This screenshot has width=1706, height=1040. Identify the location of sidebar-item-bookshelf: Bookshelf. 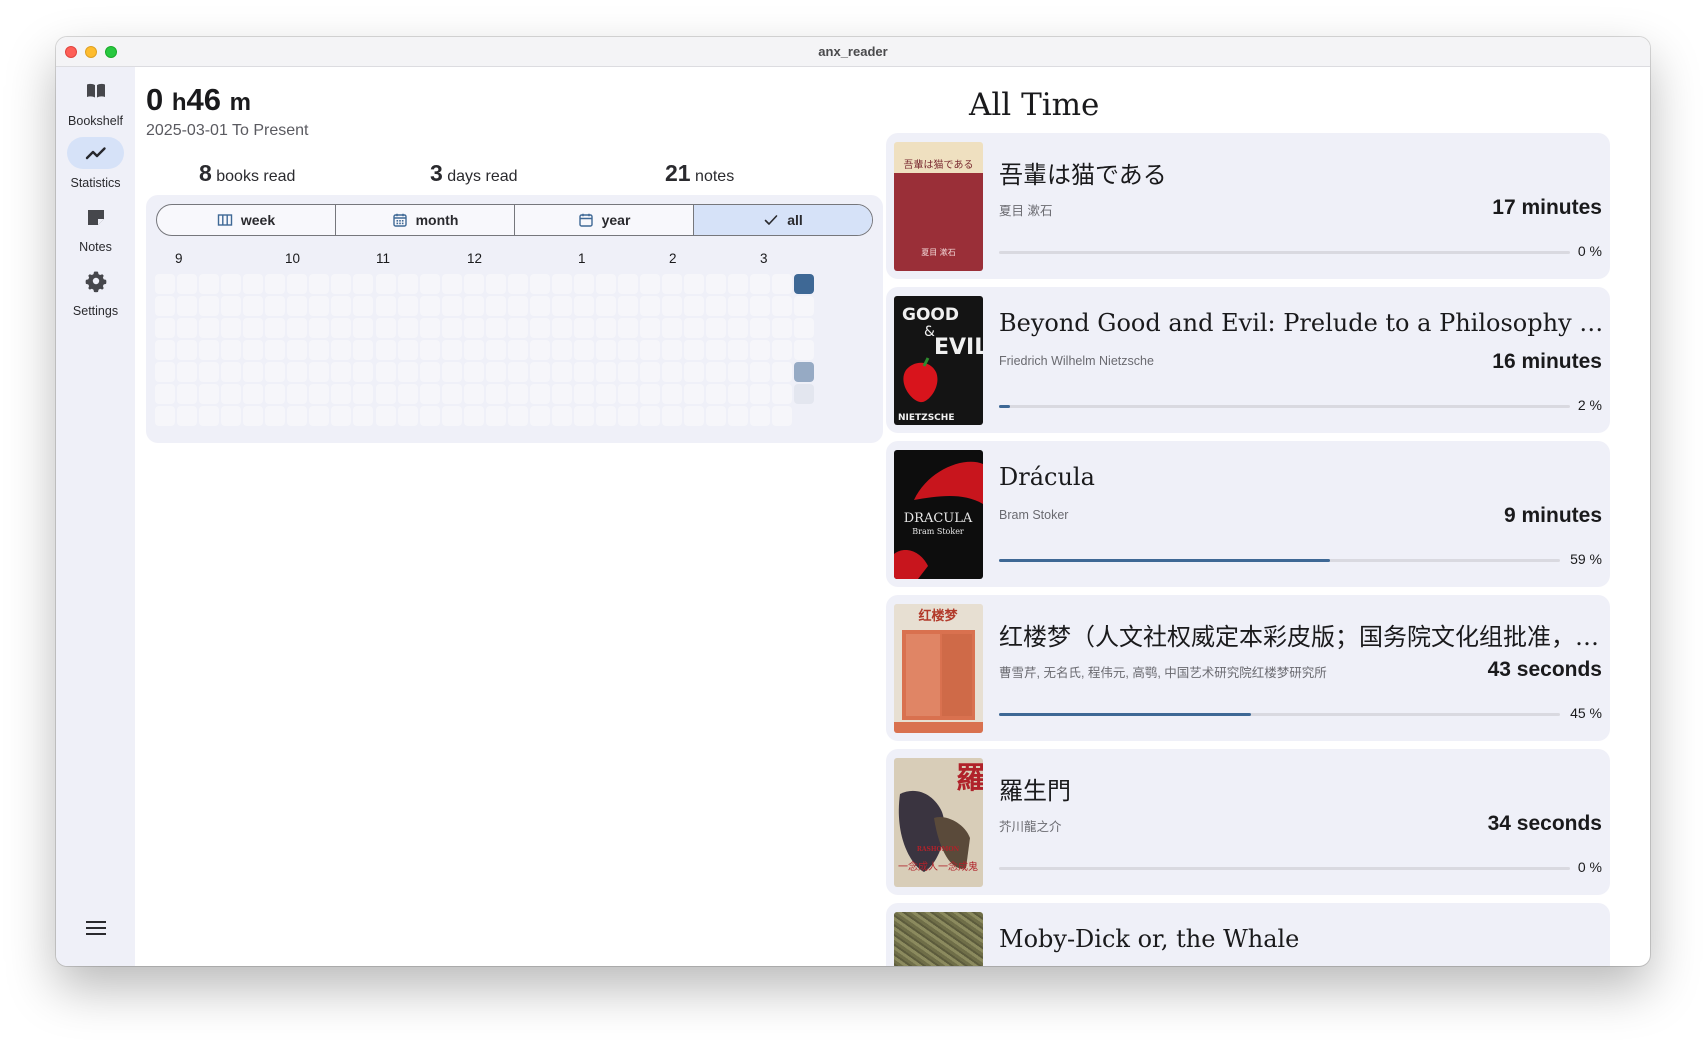
(95, 104).